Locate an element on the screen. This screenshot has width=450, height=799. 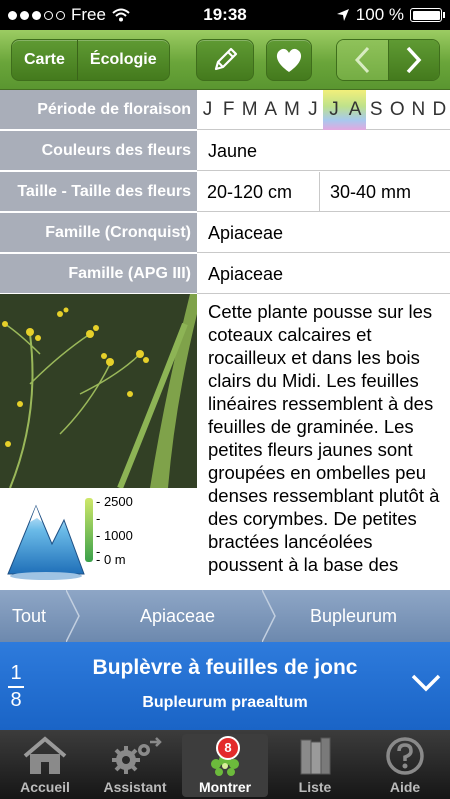
month-mar: M is located at coordinates (249, 109).